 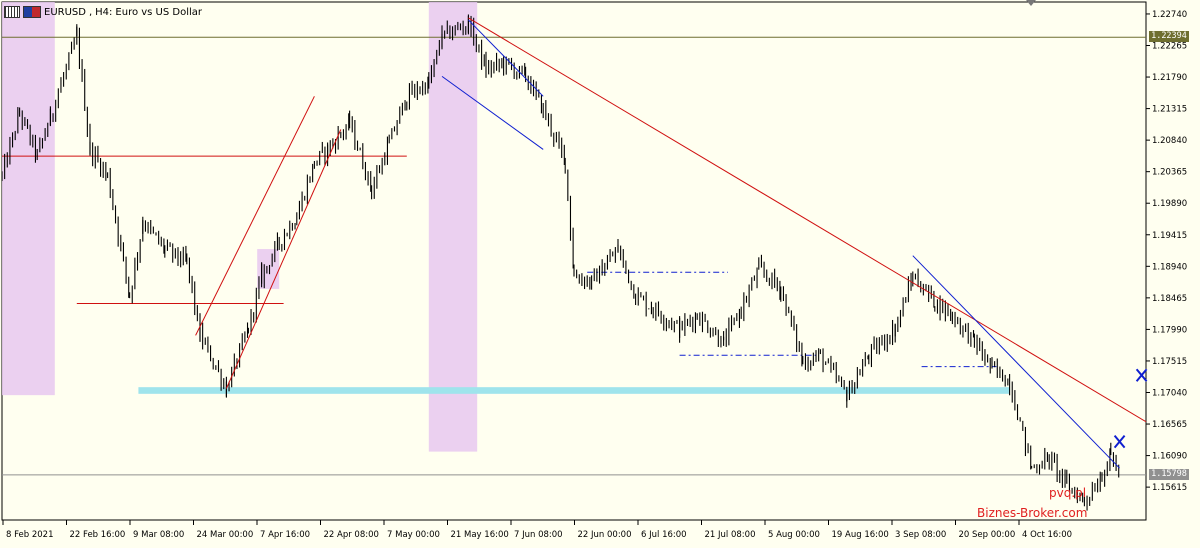 I want to click on reference-price-tag: 1.22394, so click(x=1169, y=36).